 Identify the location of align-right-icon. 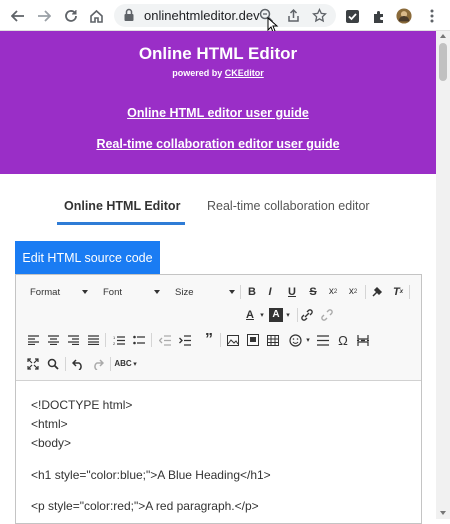
(73, 340).